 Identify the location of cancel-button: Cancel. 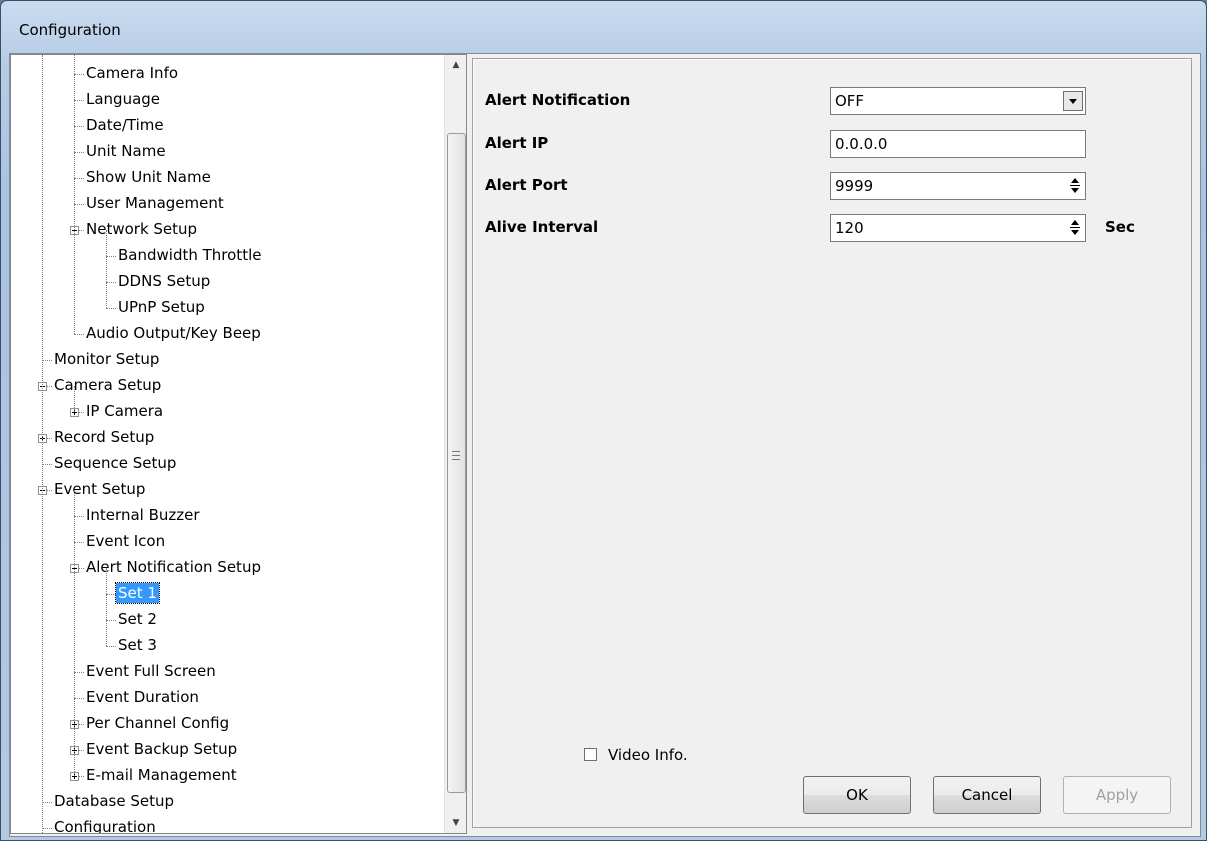
(987, 795).